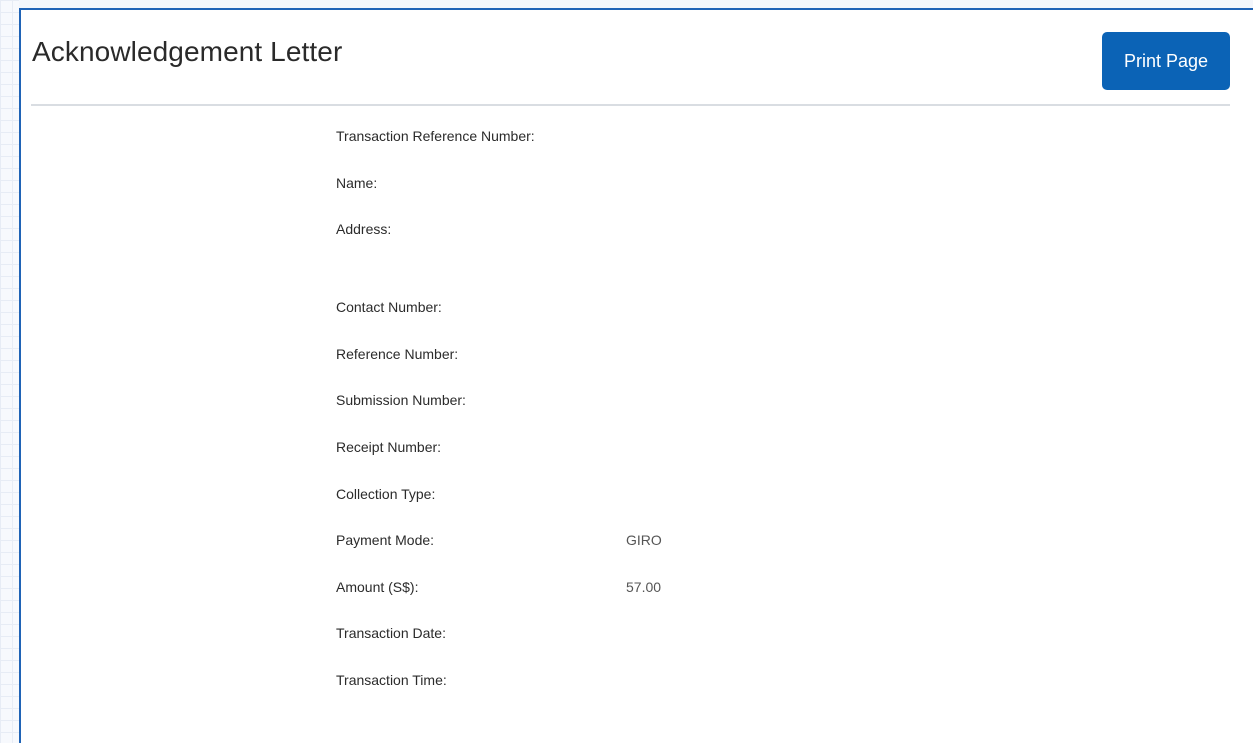 The image size is (1253, 743). I want to click on detail-row-address: Address:, so click(686, 233).